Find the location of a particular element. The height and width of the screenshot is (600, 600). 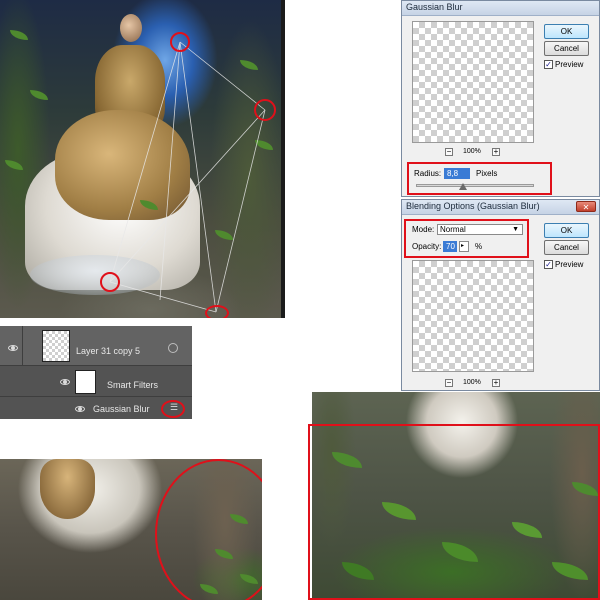

perspective-lines is located at coordinates (187, 177).